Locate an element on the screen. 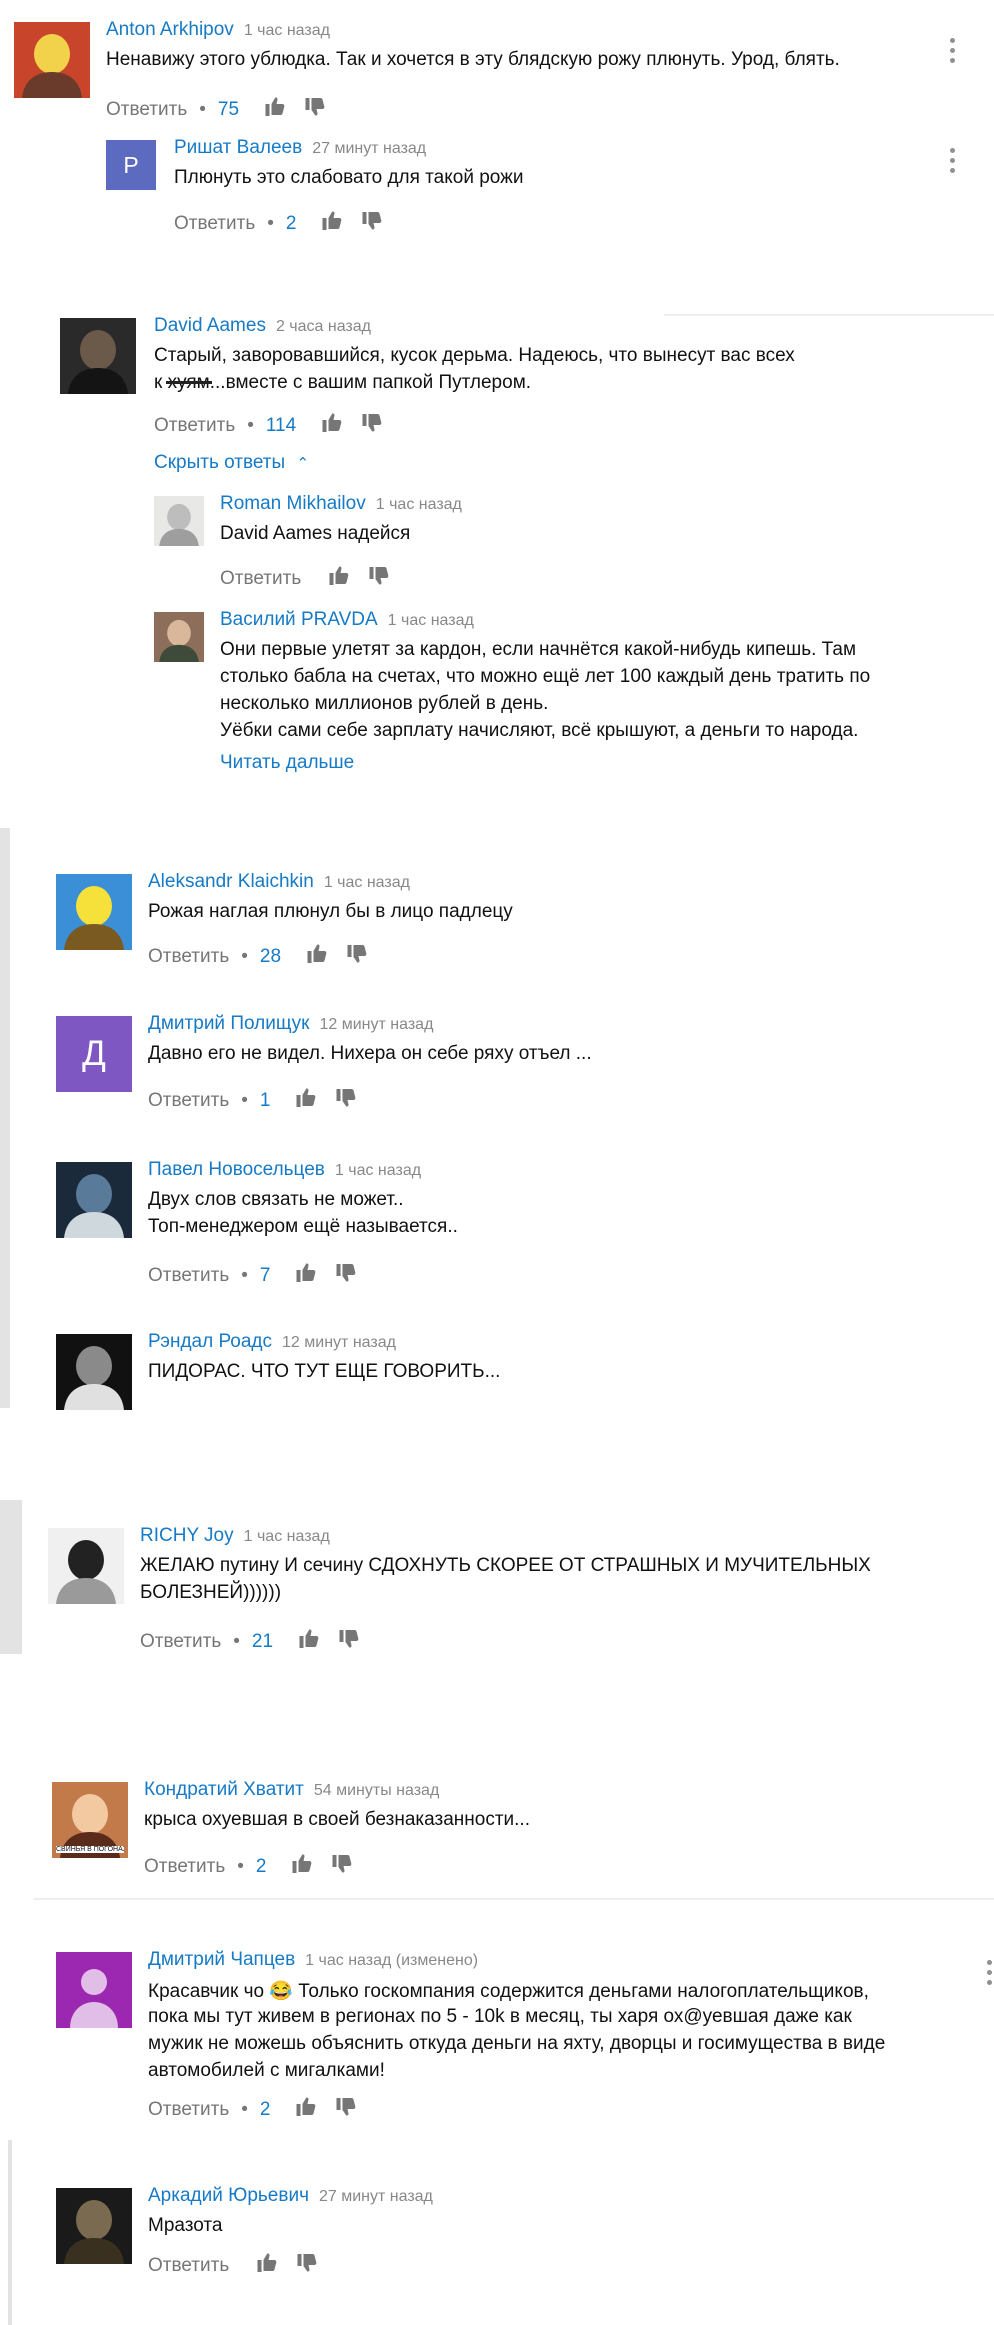 The width and height of the screenshot is (994, 2325). comment-meta: Ришат Валеев 27 минут назад is located at coordinates (300, 148).